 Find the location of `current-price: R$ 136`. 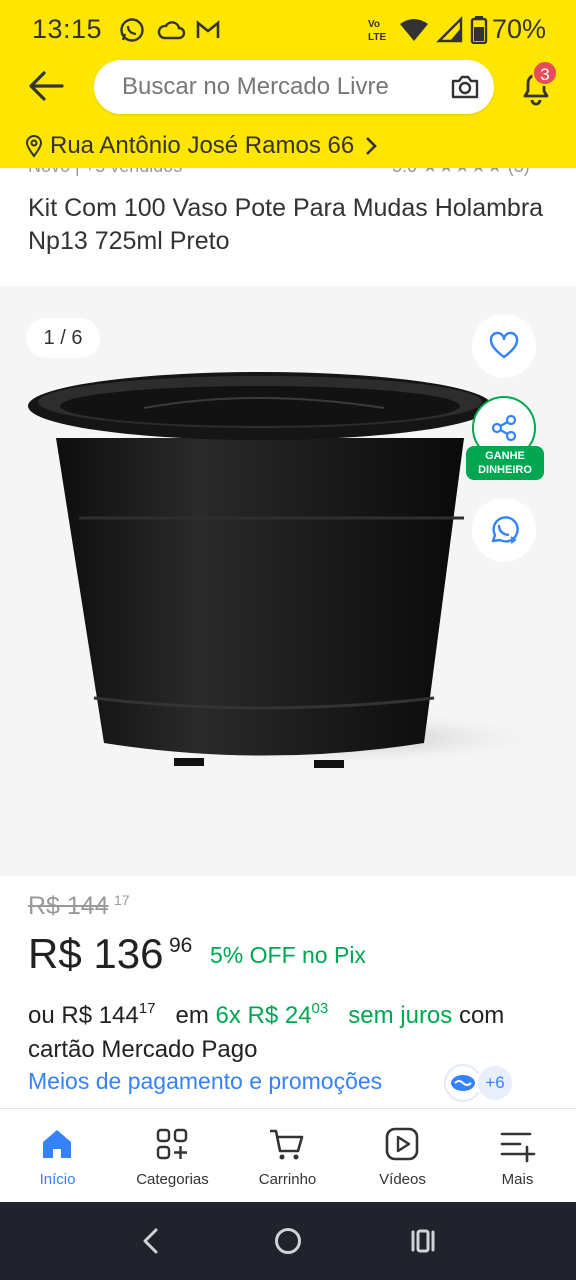

current-price: R$ 136 is located at coordinates (96, 953).